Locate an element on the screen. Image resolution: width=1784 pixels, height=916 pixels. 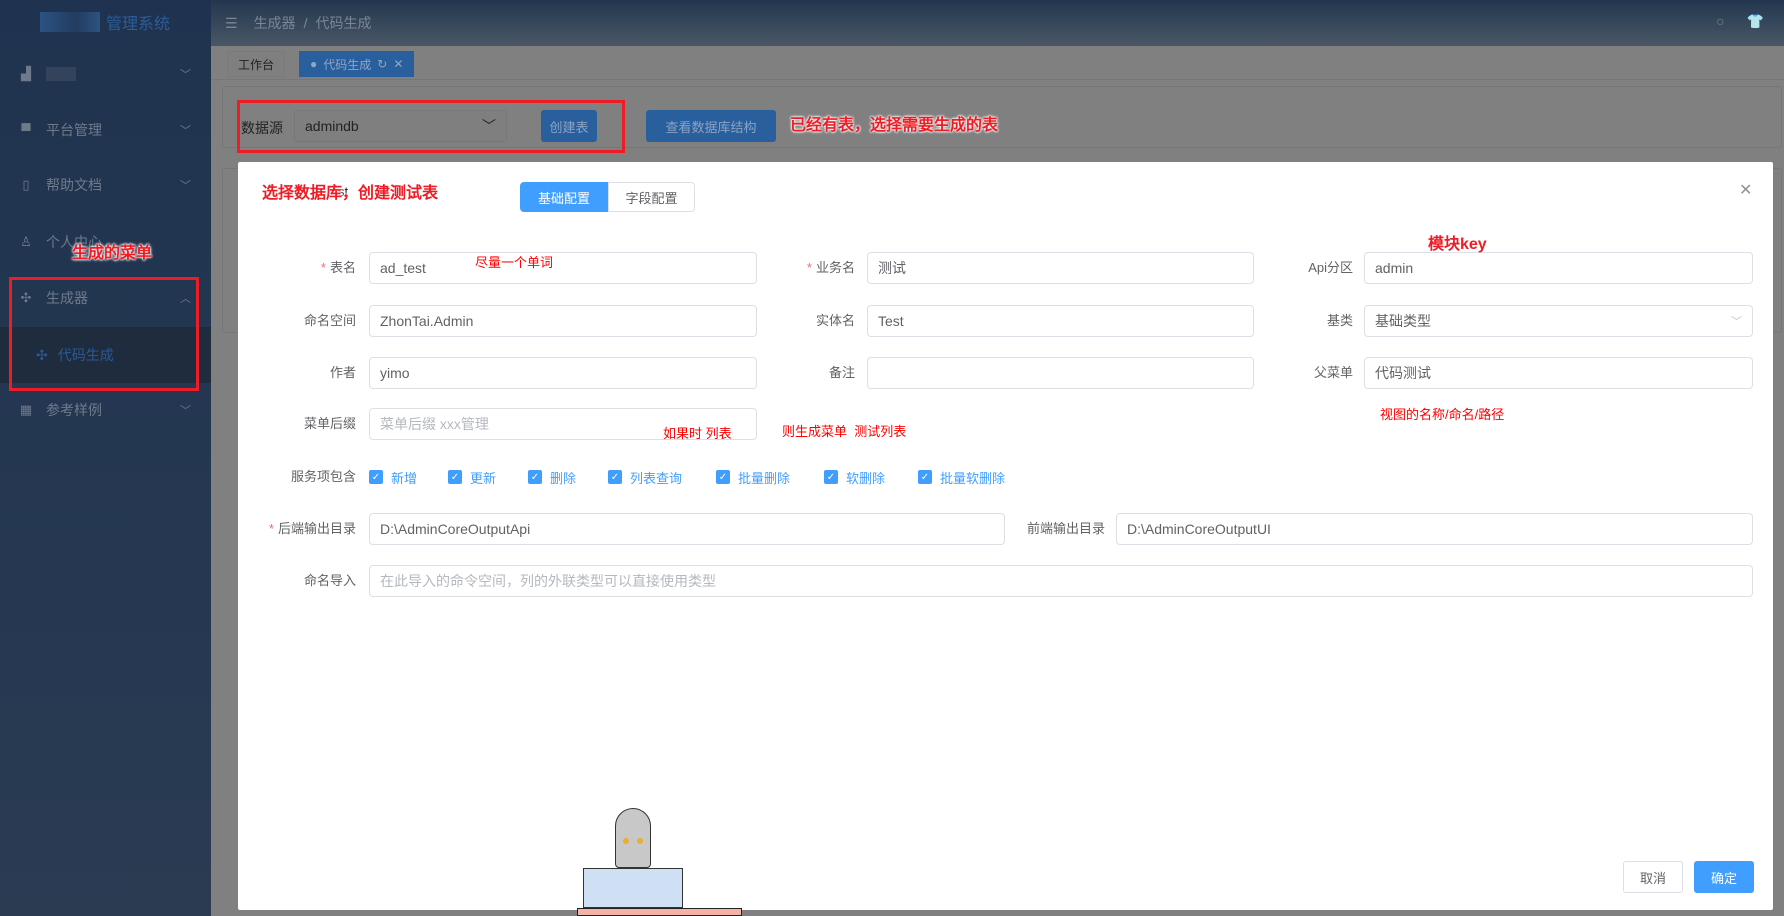
checkbox-update: ✓ 更新 is located at coordinates (472, 477).